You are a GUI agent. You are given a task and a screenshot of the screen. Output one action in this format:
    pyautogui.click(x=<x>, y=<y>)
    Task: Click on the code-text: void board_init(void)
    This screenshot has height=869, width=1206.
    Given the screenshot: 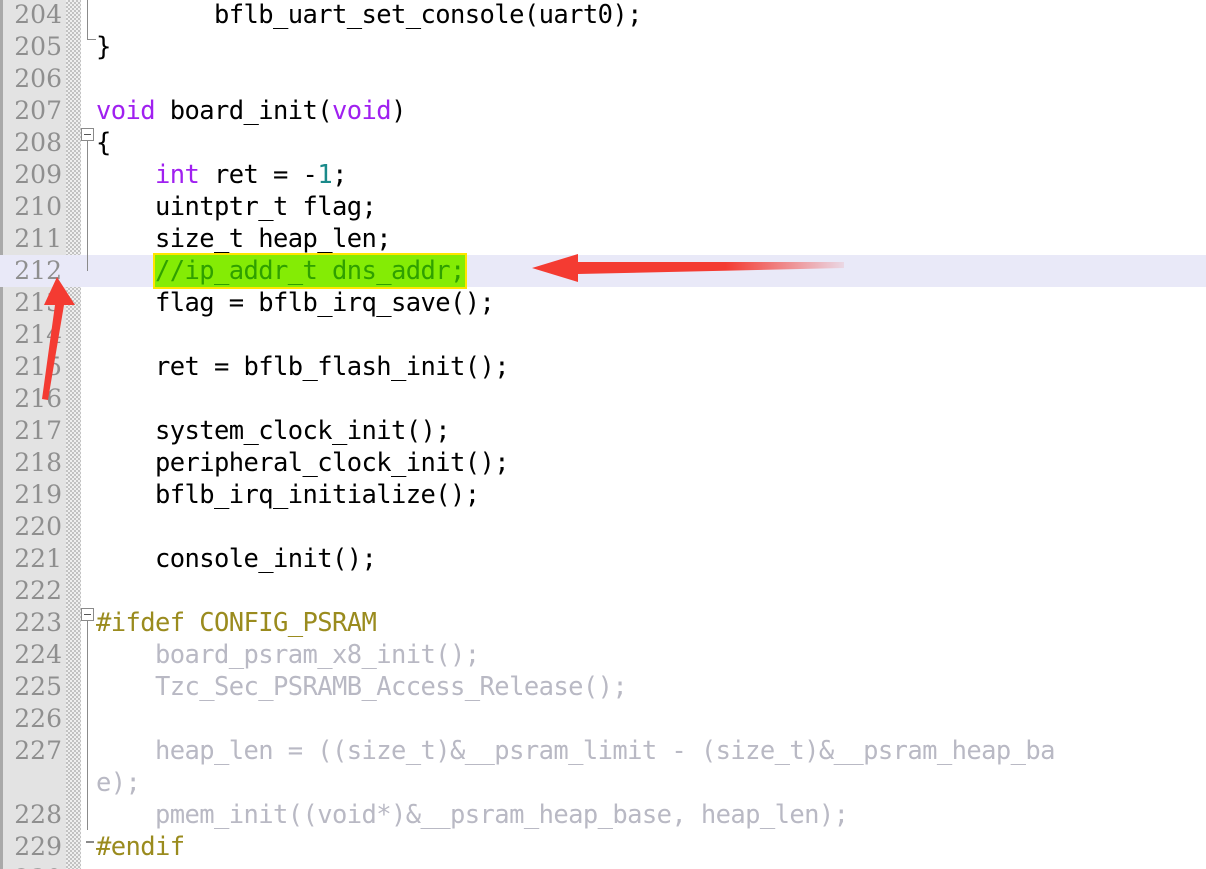 What is the action you would take?
    pyautogui.click(x=251, y=111)
    